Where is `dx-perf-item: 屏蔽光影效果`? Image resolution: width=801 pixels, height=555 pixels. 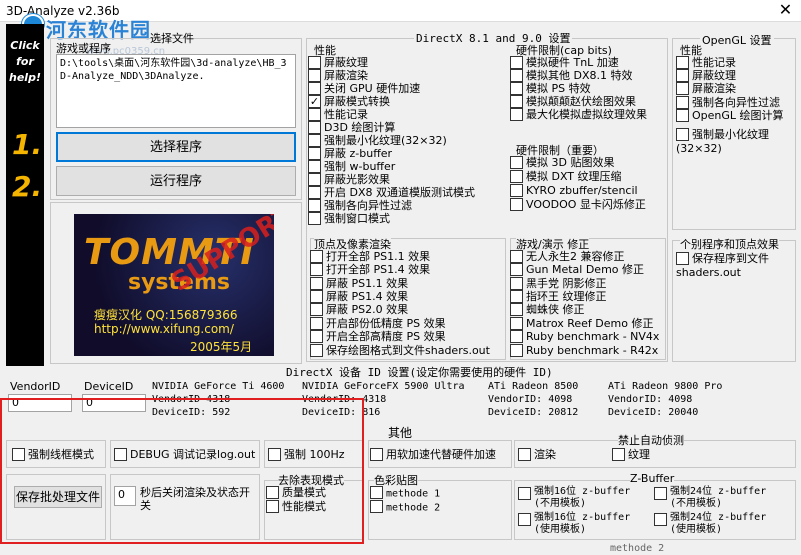 dx-perf-item: 屏蔽光影效果 is located at coordinates (349, 179).